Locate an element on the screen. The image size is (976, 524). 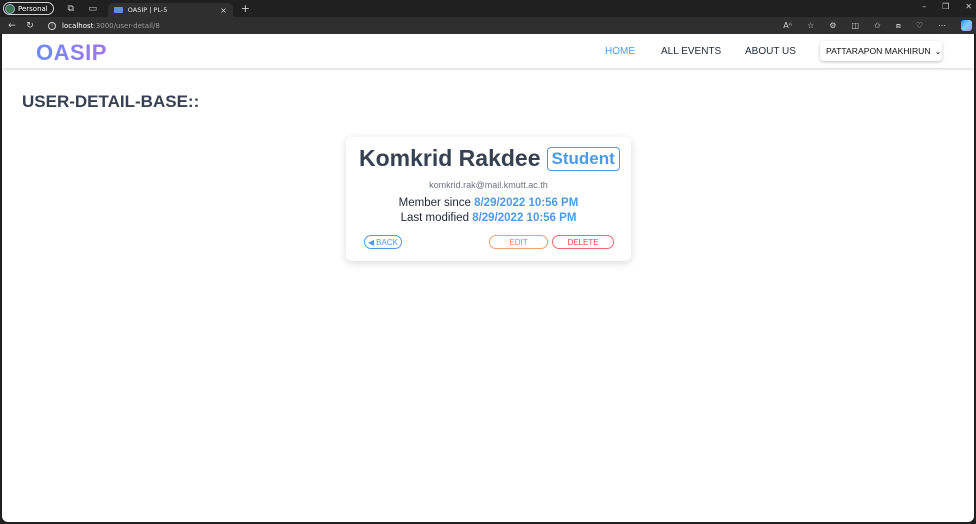
restore-icon: ❐ is located at coordinates (945, 6).